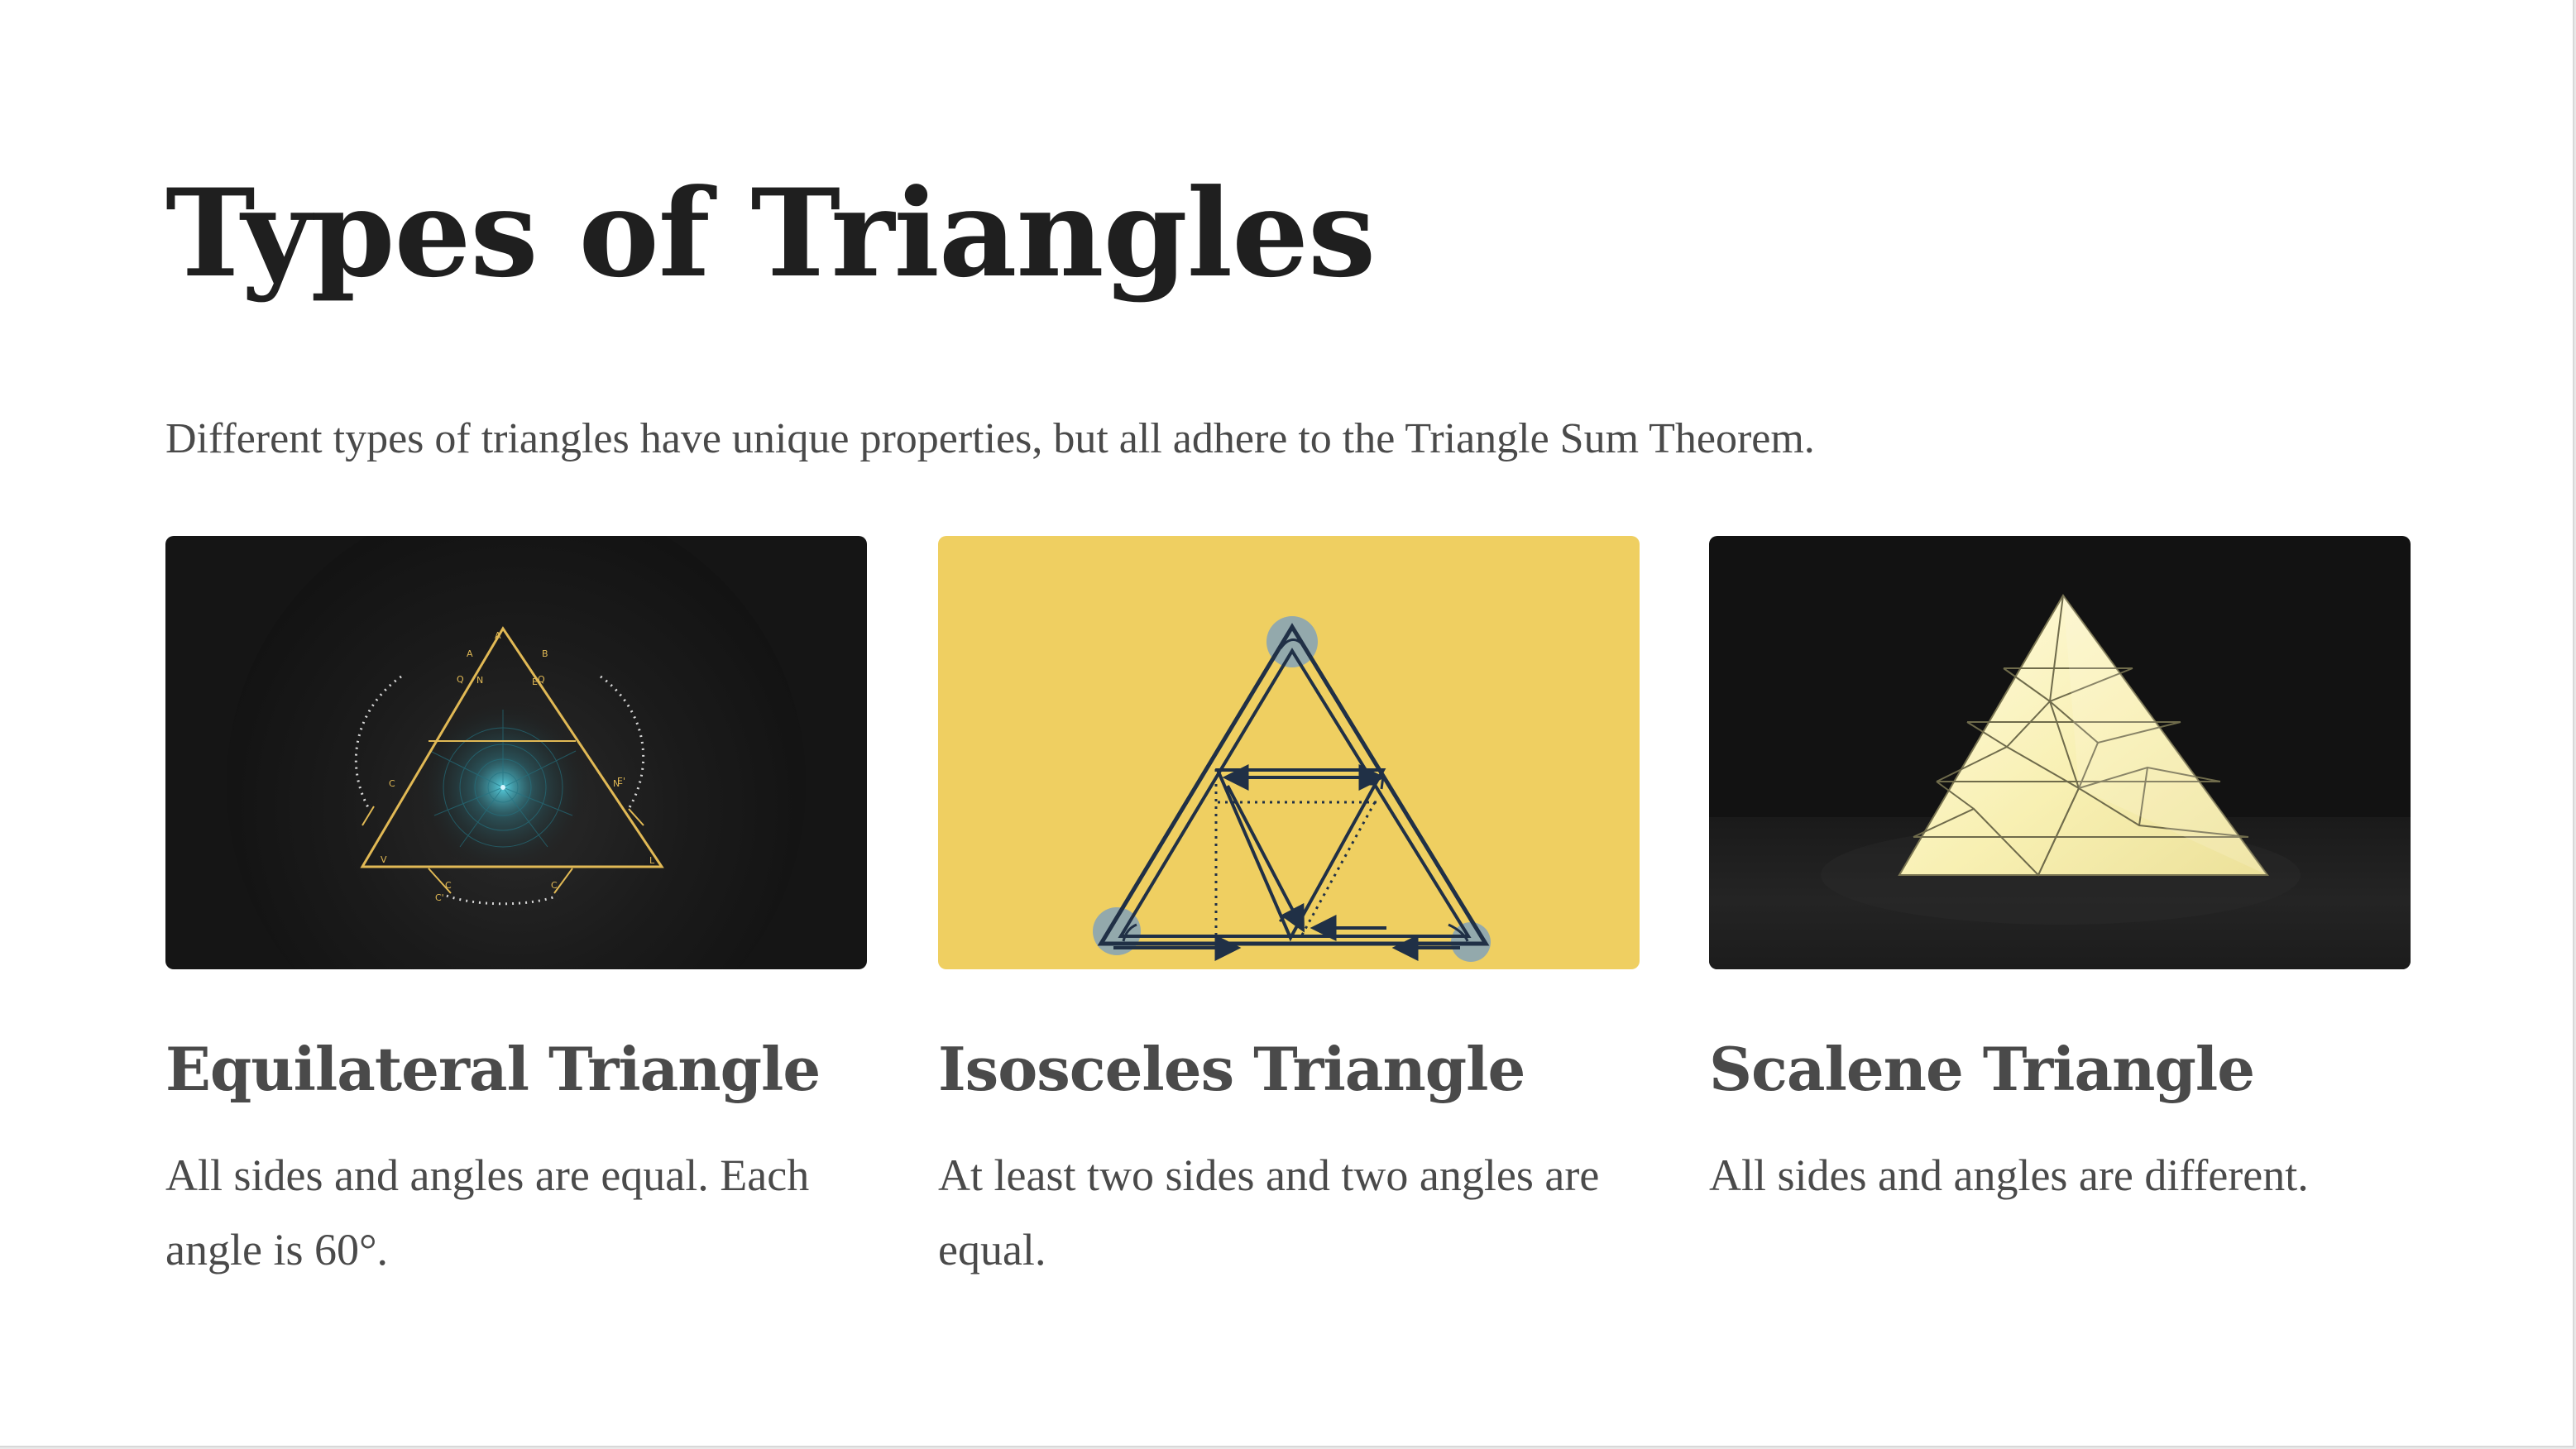 This screenshot has width=2576, height=1449. Describe the element at coordinates (516, 752) in the screenshot. I see `equilateral-triangle-image: A BQ QN E C NE' VC C C'LA` at that location.